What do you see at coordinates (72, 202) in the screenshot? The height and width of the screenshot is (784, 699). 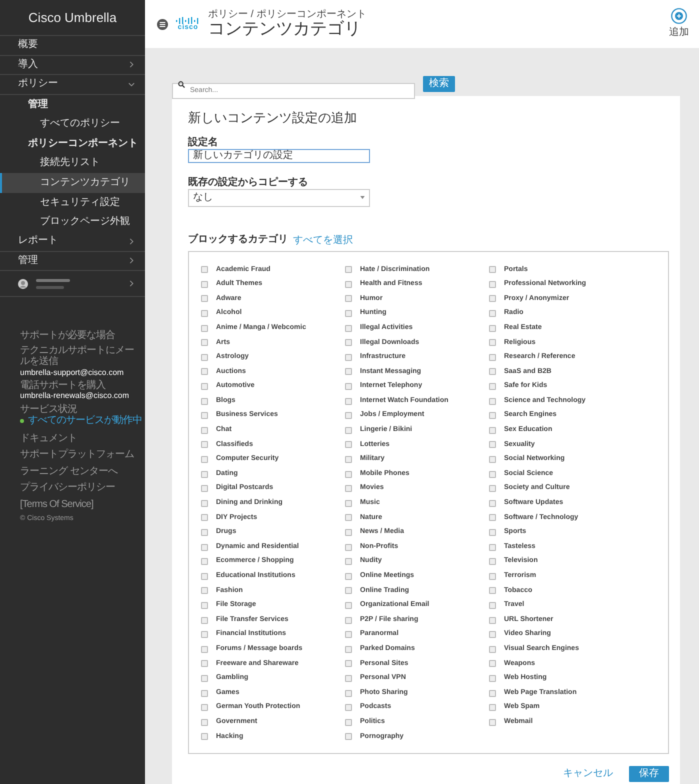 I see `nav-item: セキュリティ設定` at bounding box center [72, 202].